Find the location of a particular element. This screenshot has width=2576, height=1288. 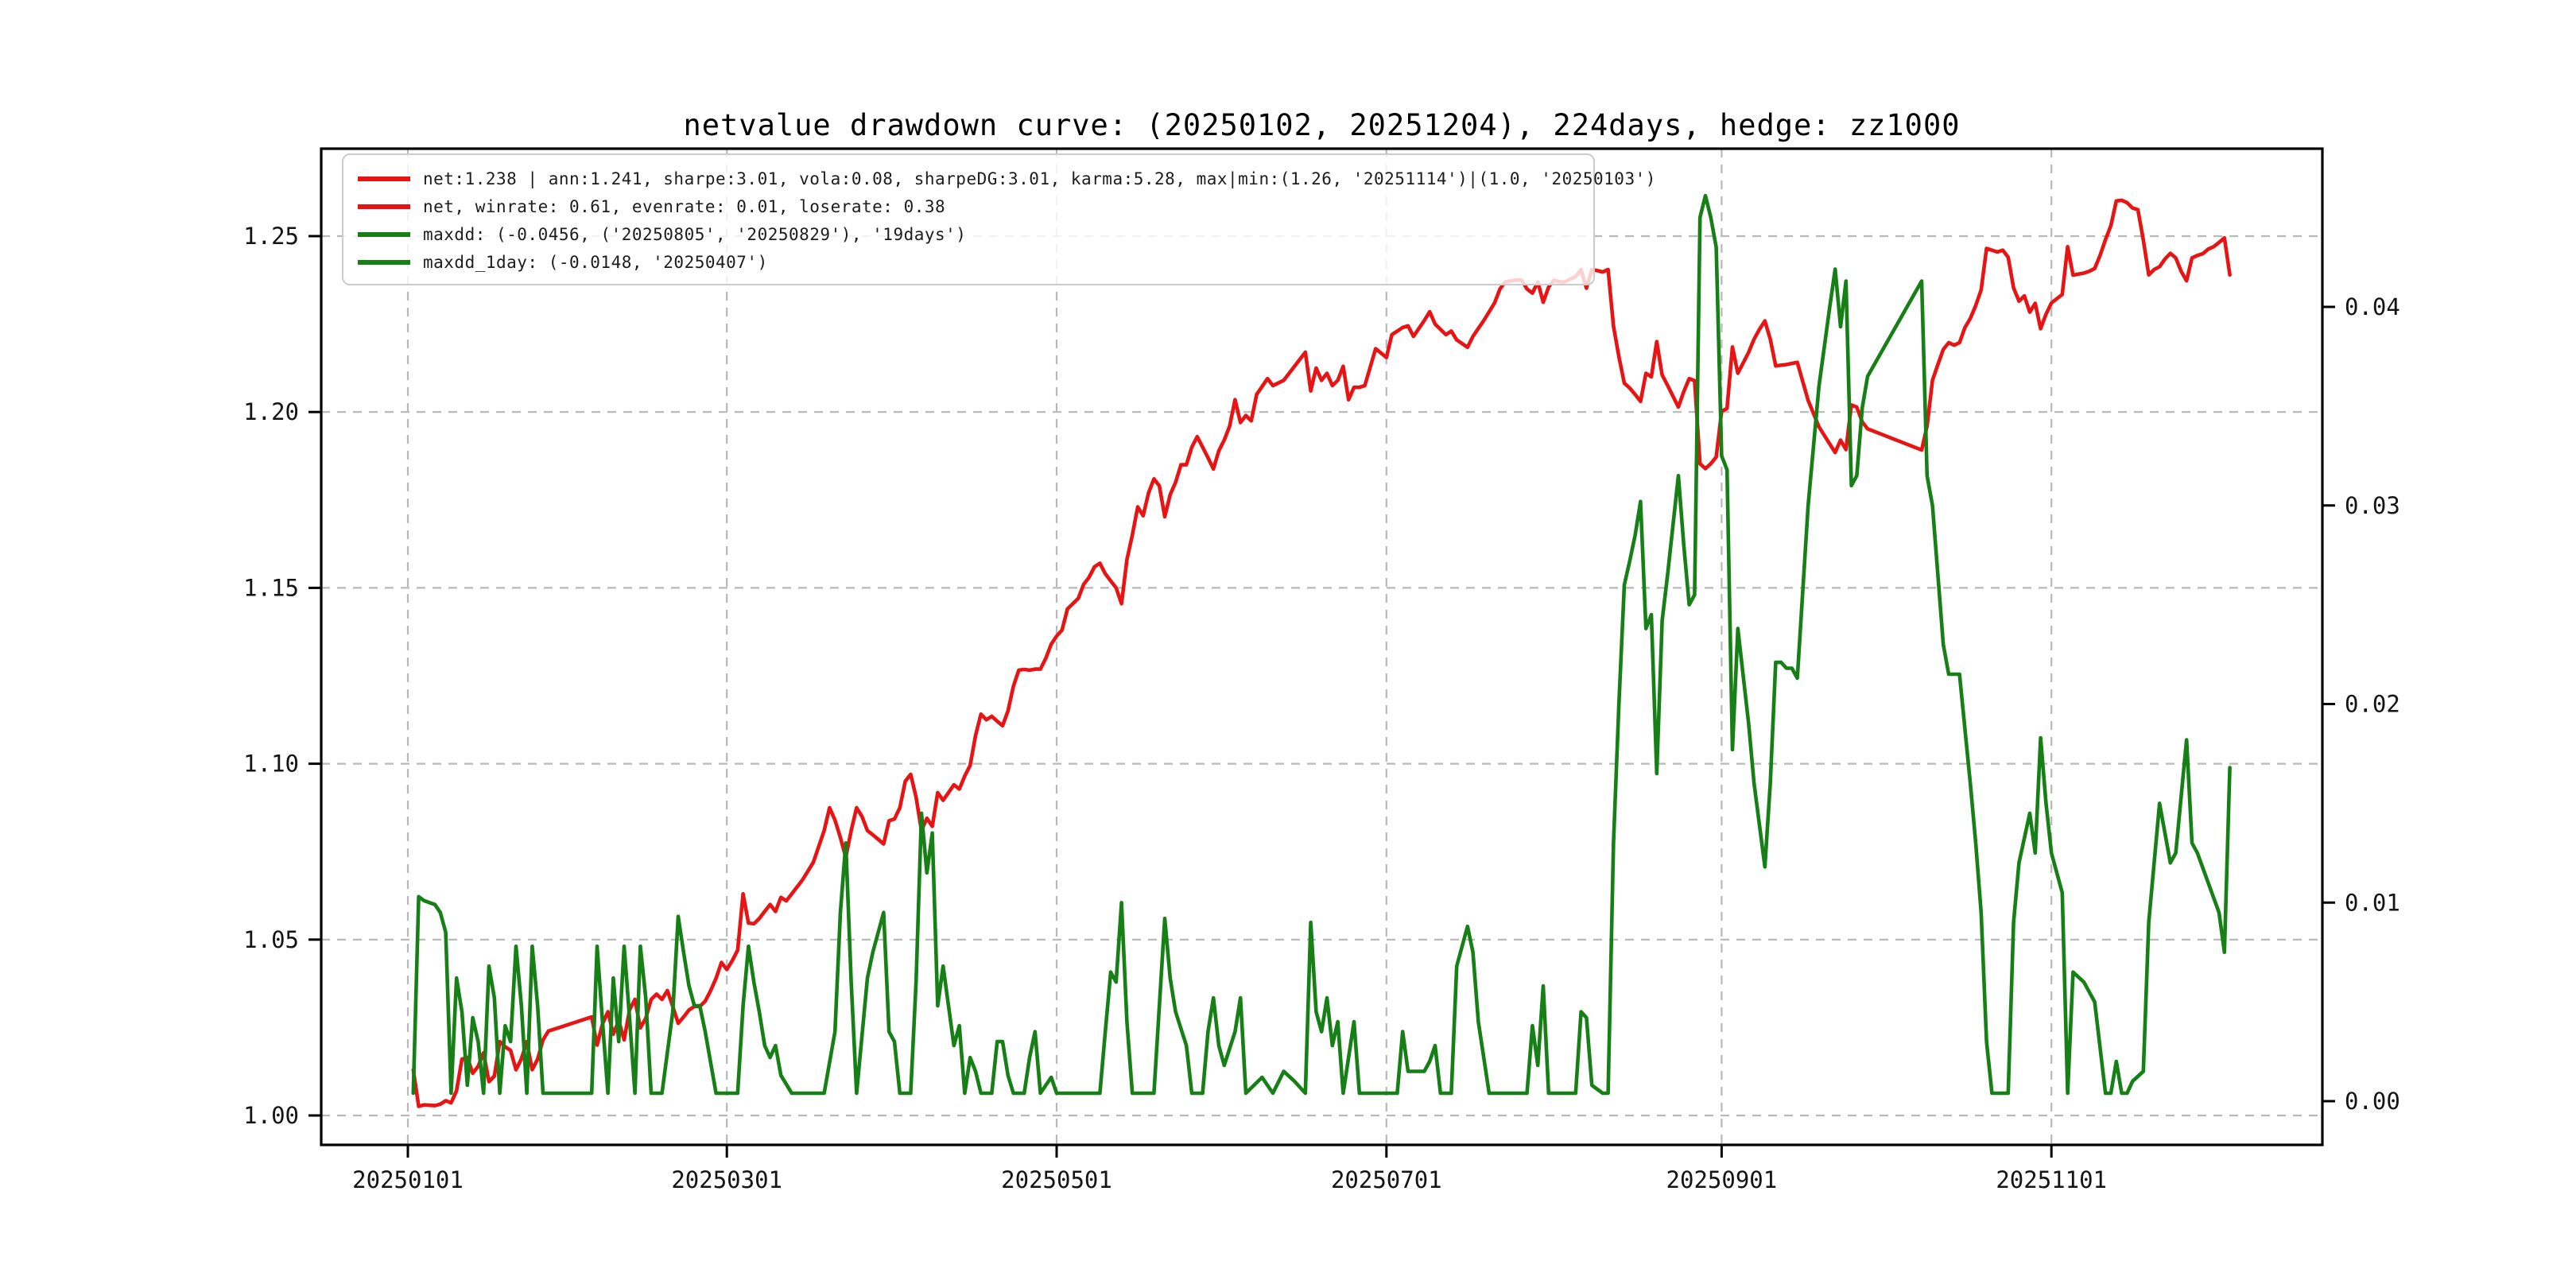

right-axis-tick-label: 0.02 is located at coordinates (2372, 705).